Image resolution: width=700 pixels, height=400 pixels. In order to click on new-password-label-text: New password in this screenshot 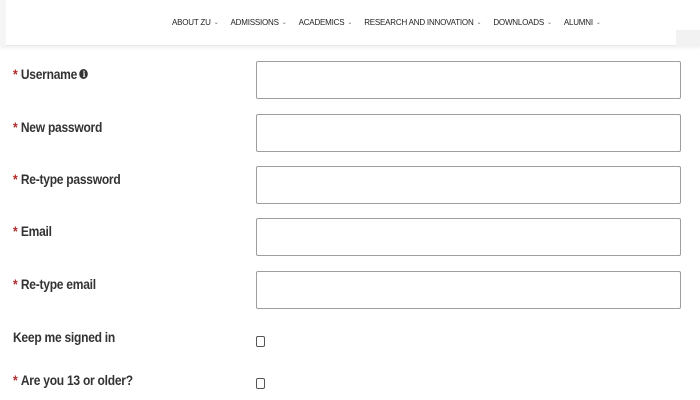, I will do `click(61, 127)`.